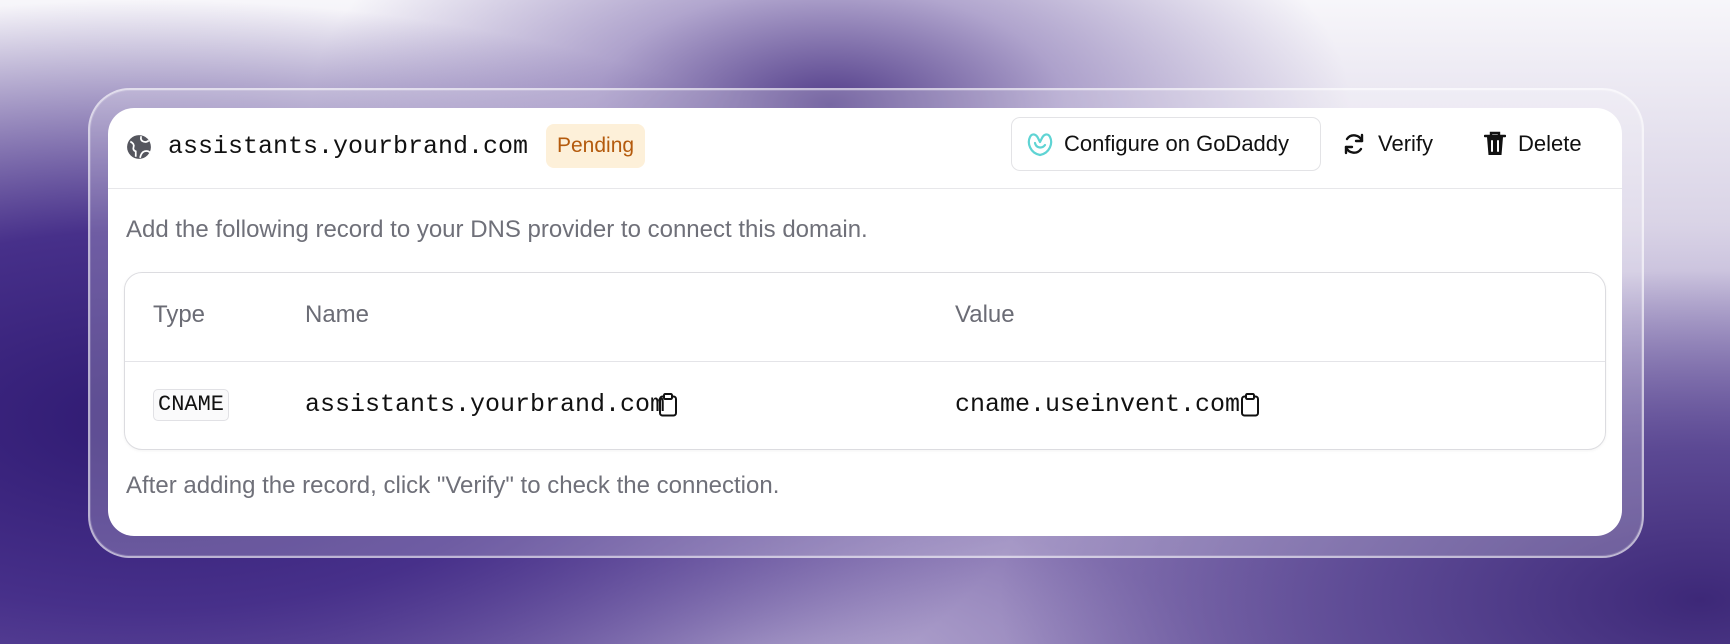 The height and width of the screenshot is (644, 1730). I want to click on configure-godaddy-button: Configure on GoDaddy, so click(1166, 144).